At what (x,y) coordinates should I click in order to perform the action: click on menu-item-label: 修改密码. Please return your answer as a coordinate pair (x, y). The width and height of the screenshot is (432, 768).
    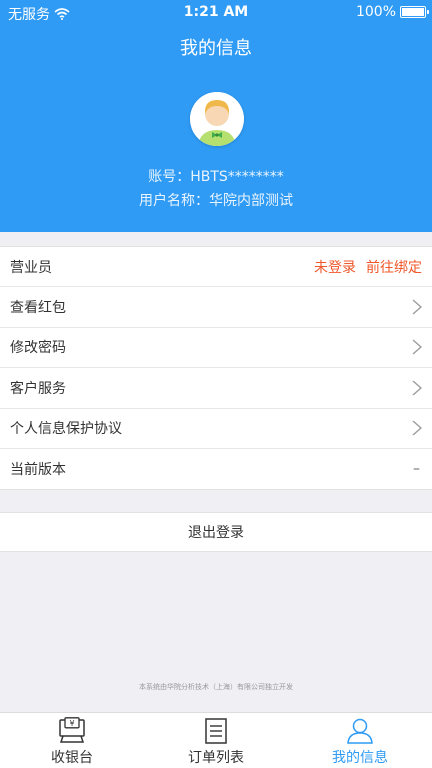
    Looking at the image, I should click on (38, 348).